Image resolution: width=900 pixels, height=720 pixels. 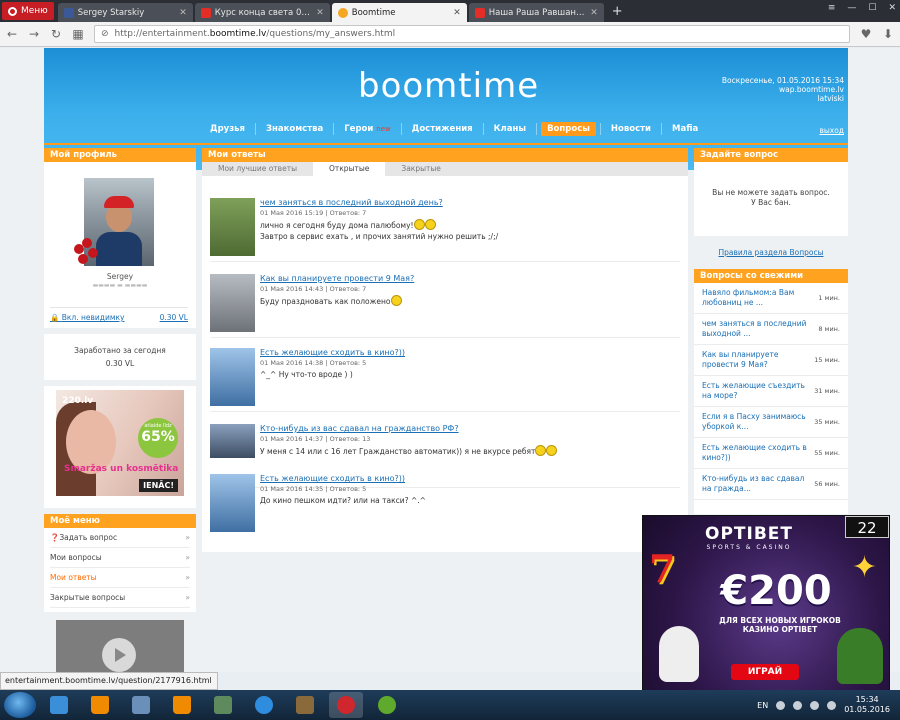 I want to click on volume-icon, so click(x=832, y=705).